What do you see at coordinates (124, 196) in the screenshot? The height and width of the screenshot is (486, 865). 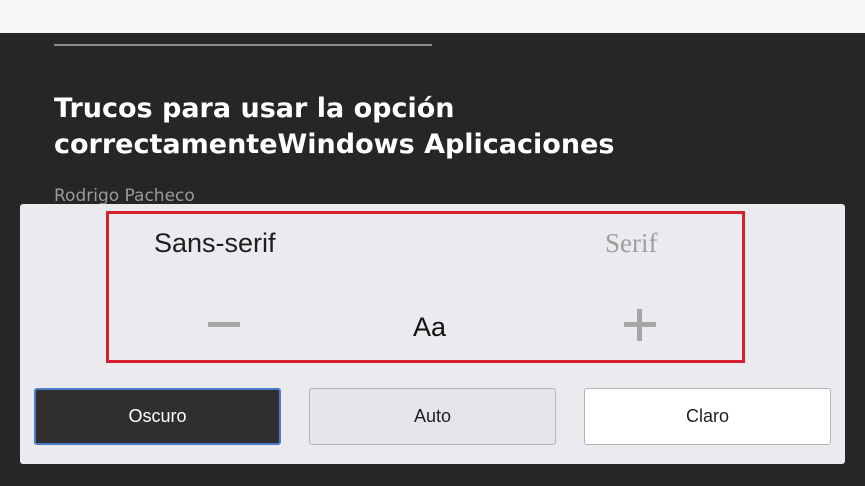 I see `article-author: Rodrigo Pacheco` at bounding box center [124, 196].